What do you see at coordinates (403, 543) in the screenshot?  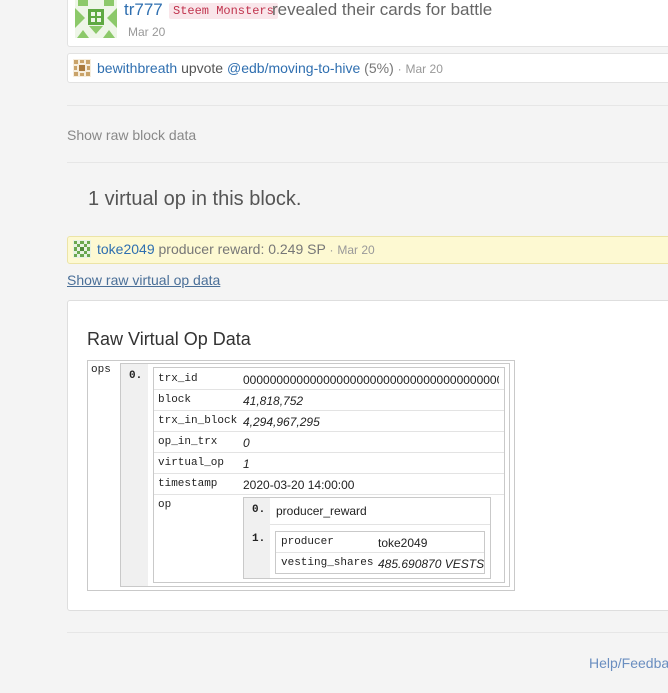 I see `payload-value-producer: toke2049` at bounding box center [403, 543].